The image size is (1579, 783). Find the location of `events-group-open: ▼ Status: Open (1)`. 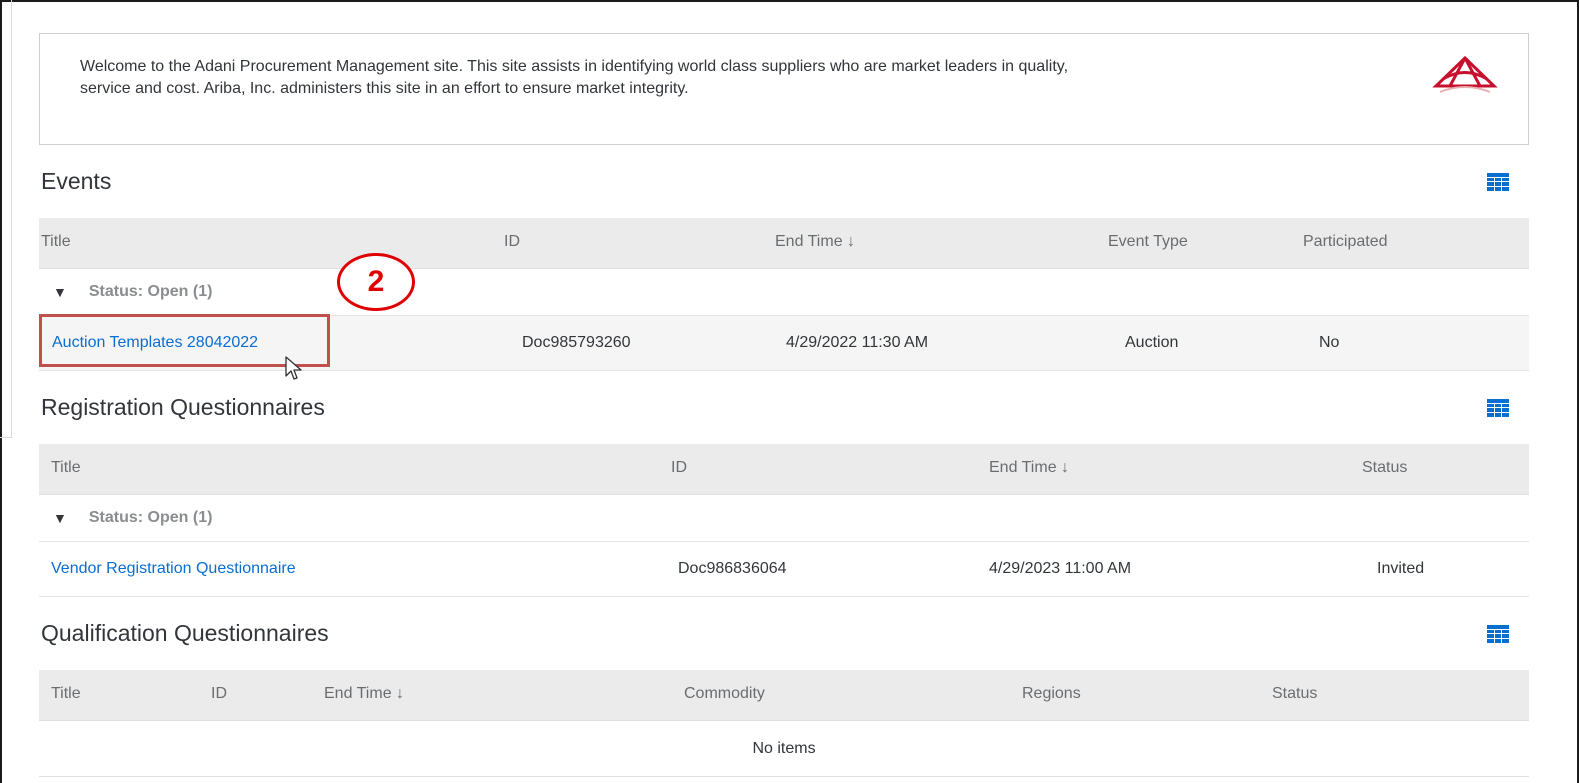

events-group-open: ▼ Status: Open (1) is located at coordinates (784, 292).